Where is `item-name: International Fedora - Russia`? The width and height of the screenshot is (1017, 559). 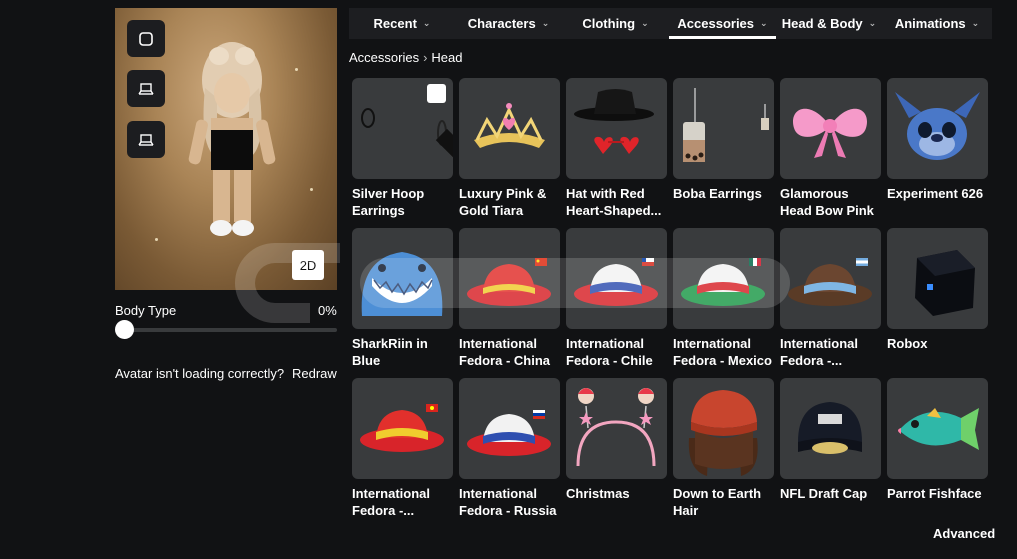 item-name: International Fedora - Russia is located at coordinates (508, 502).